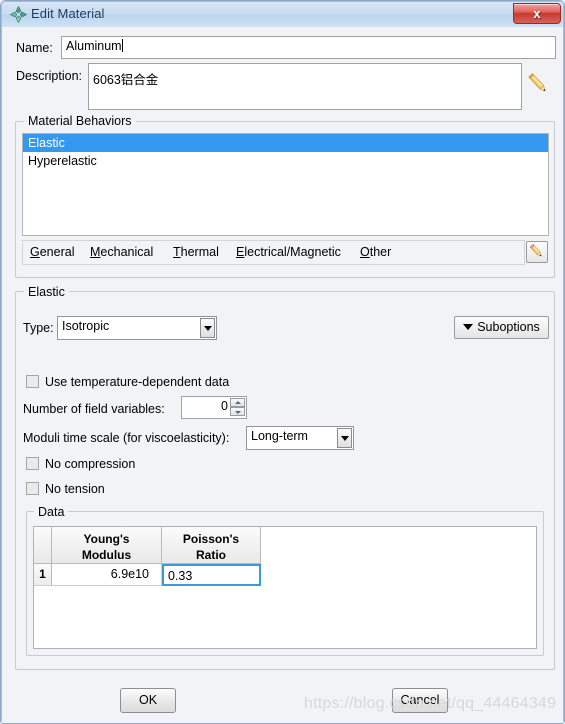 Image resolution: width=565 pixels, height=724 pixels. Describe the element at coordinates (308, 47) in the screenshot. I see `name-input: Aluminum` at that location.